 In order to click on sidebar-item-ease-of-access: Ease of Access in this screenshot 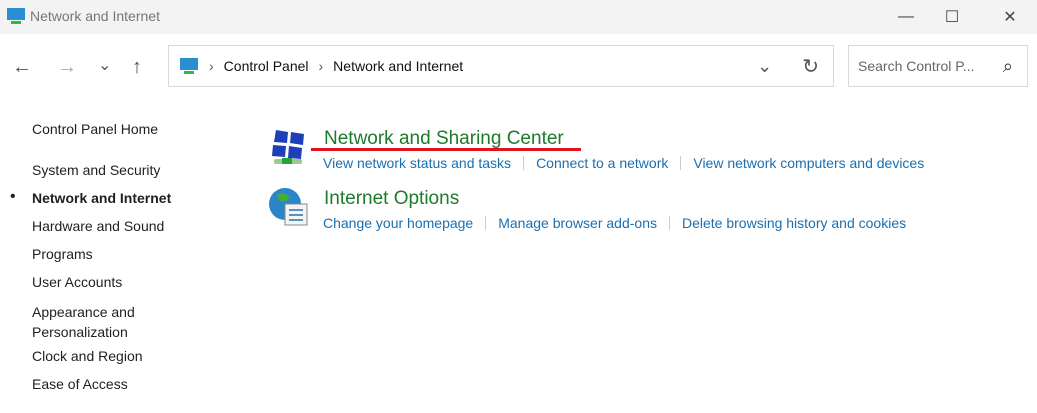, I will do `click(80, 384)`.